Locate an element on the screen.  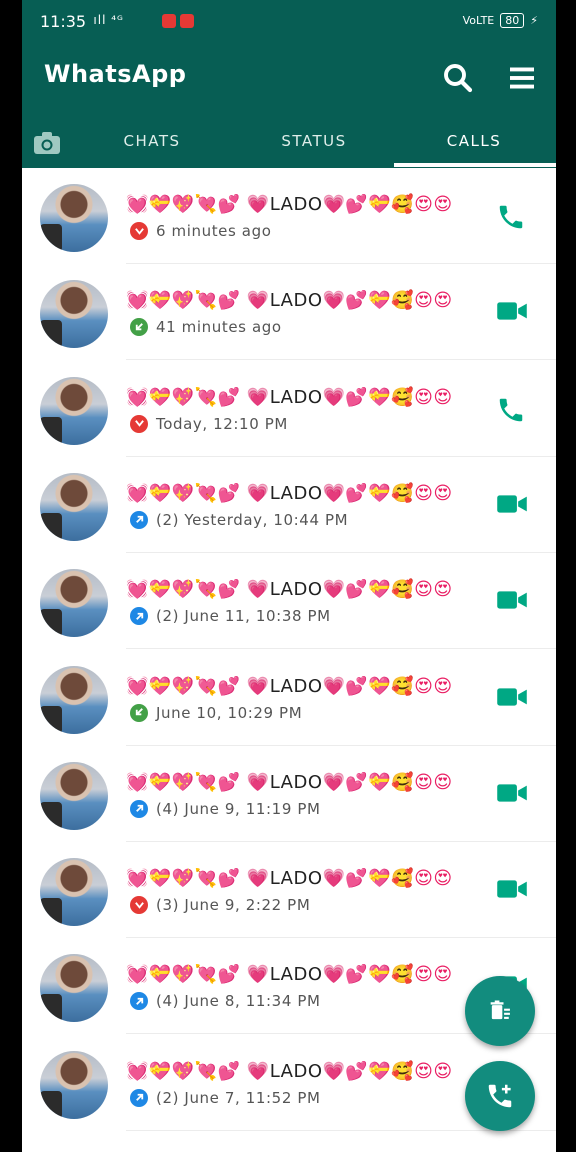
call-log-row: 💓💝💖💘💕 💗LADO💗💕💝🥰😍😍 June 10, 10:29 PM is located at coordinates (289, 698).